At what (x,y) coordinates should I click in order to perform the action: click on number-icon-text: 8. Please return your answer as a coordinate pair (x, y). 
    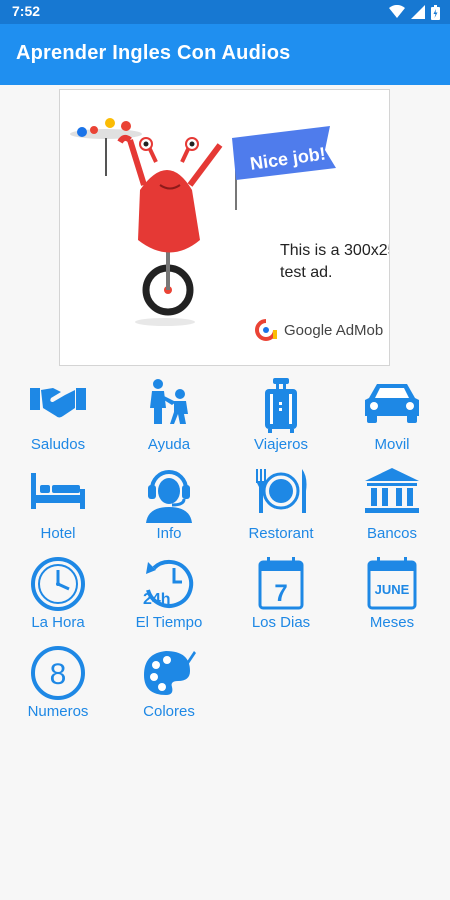
    Looking at the image, I should click on (58, 674).